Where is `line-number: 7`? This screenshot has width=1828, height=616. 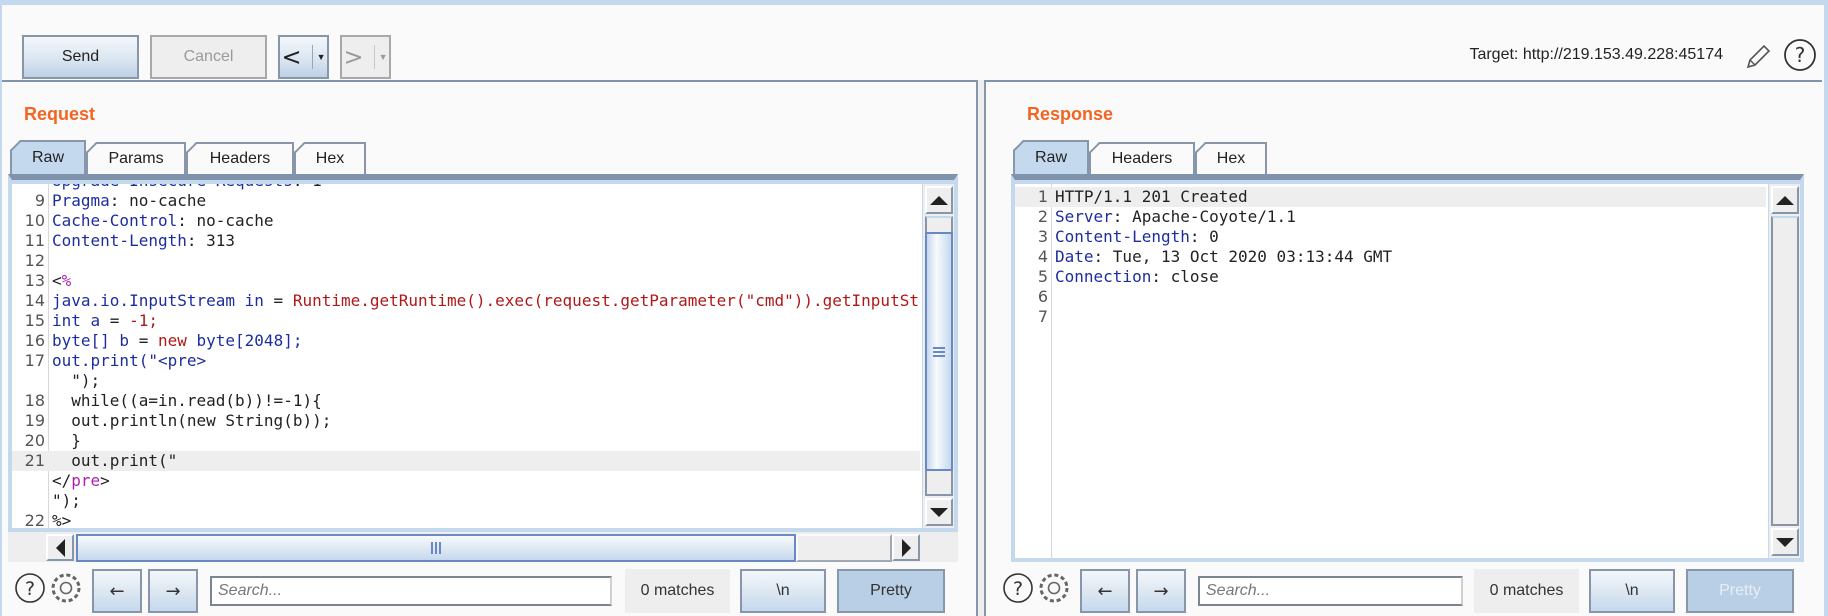
line-number: 7 is located at coordinates (1042, 316).